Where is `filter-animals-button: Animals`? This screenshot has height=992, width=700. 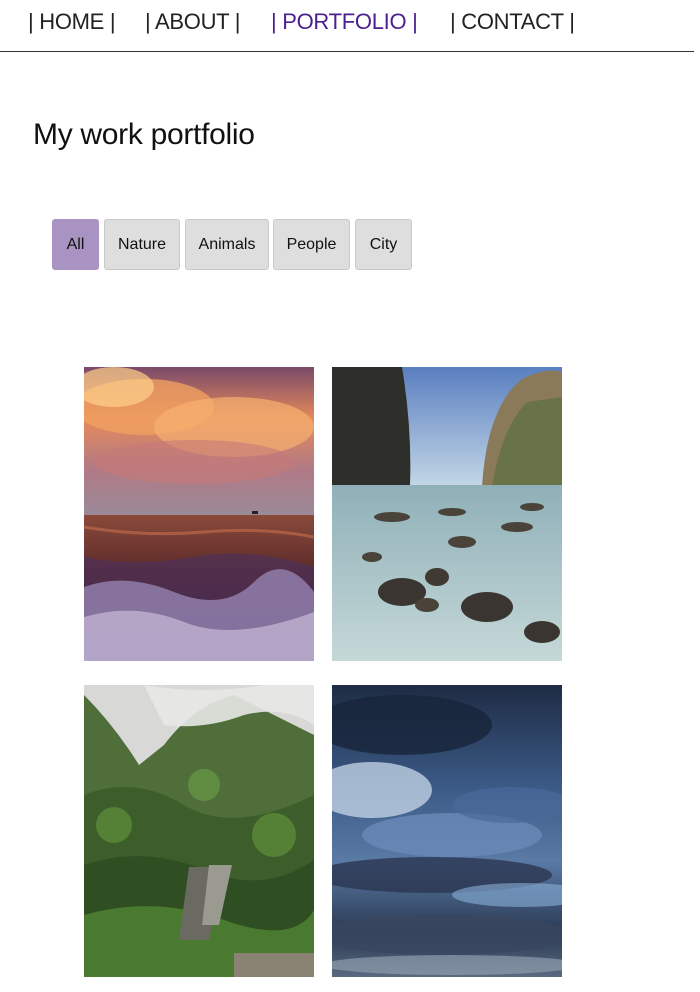
filter-animals-button: Animals is located at coordinates (227, 244).